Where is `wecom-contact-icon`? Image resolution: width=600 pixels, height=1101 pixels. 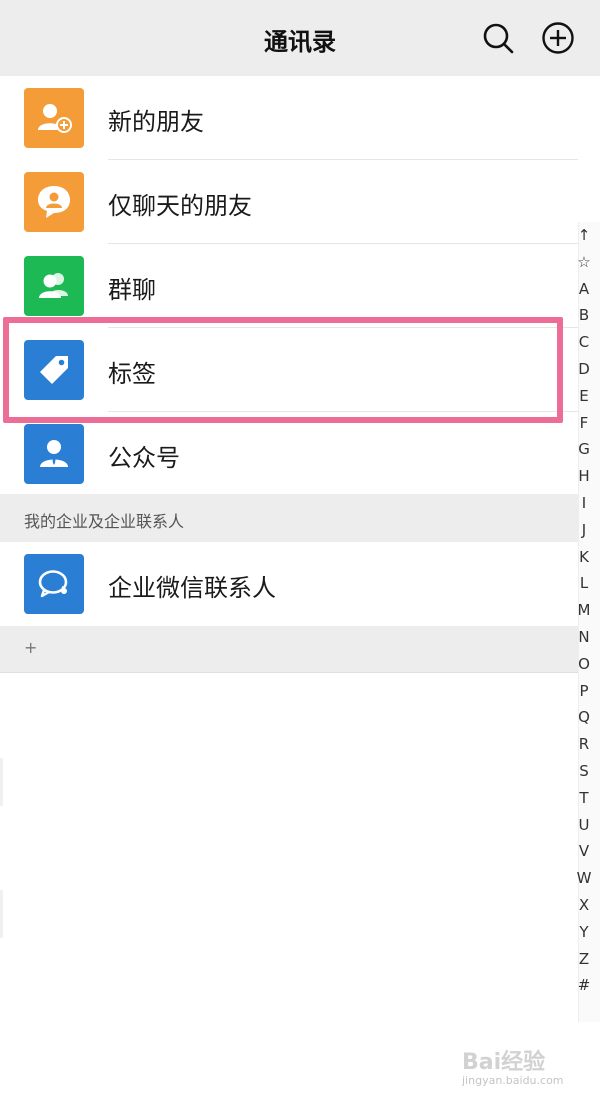
wecom-contact-icon is located at coordinates (54, 584).